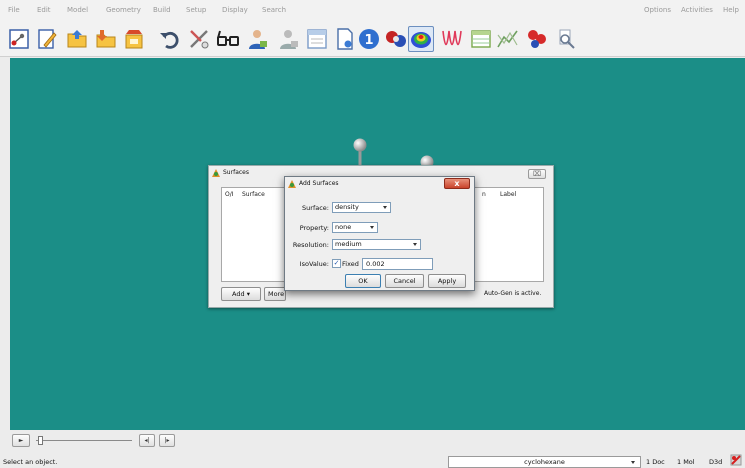 Image resolution: width=745 pixels, height=468 pixels. What do you see at coordinates (376, 244) in the screenshot?
I see `resolution-combobox: medium` at bounding box center [376, 244].